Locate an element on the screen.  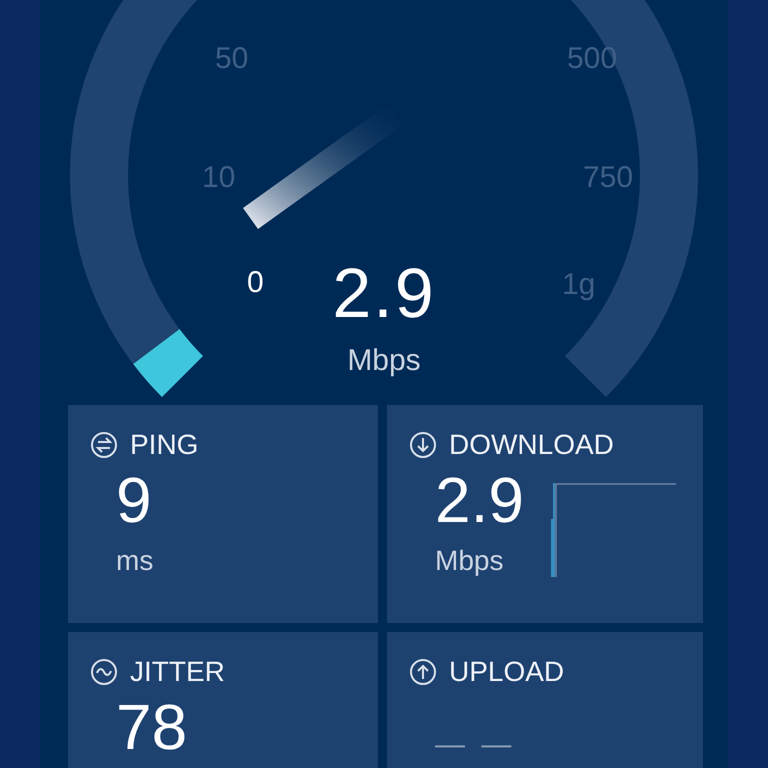
speed-unit: Mbps is located at coordinates (384, 361).